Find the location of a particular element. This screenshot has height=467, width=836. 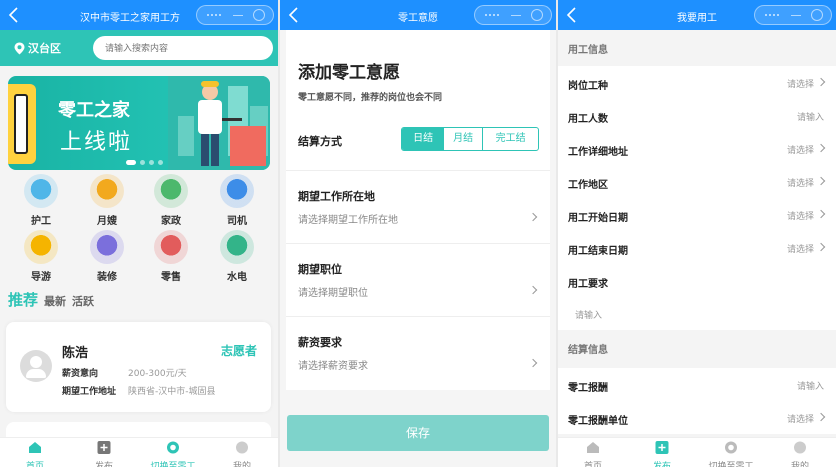

faucet-icon is located at coordinates (237, 247).